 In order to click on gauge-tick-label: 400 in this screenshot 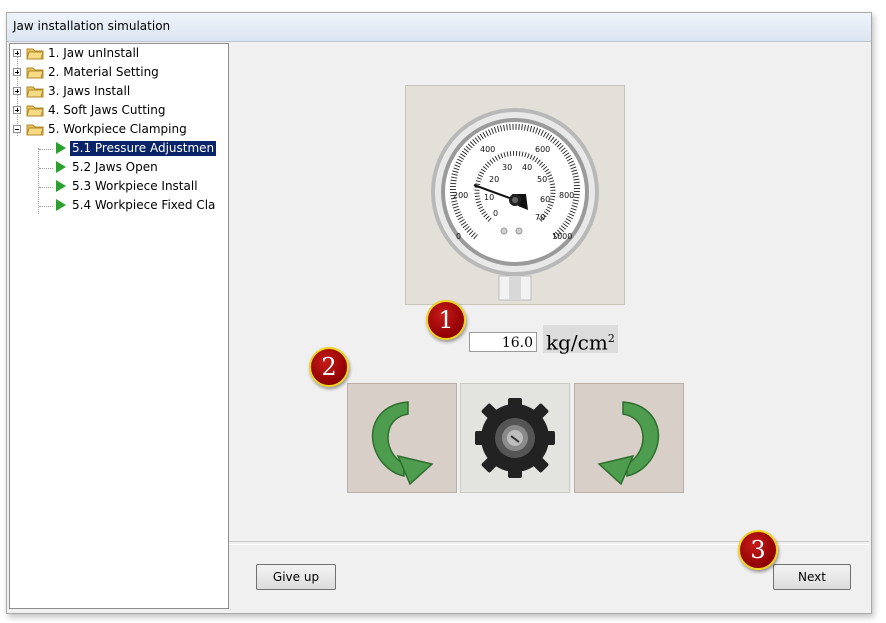, I will do `click(487, 149)`.